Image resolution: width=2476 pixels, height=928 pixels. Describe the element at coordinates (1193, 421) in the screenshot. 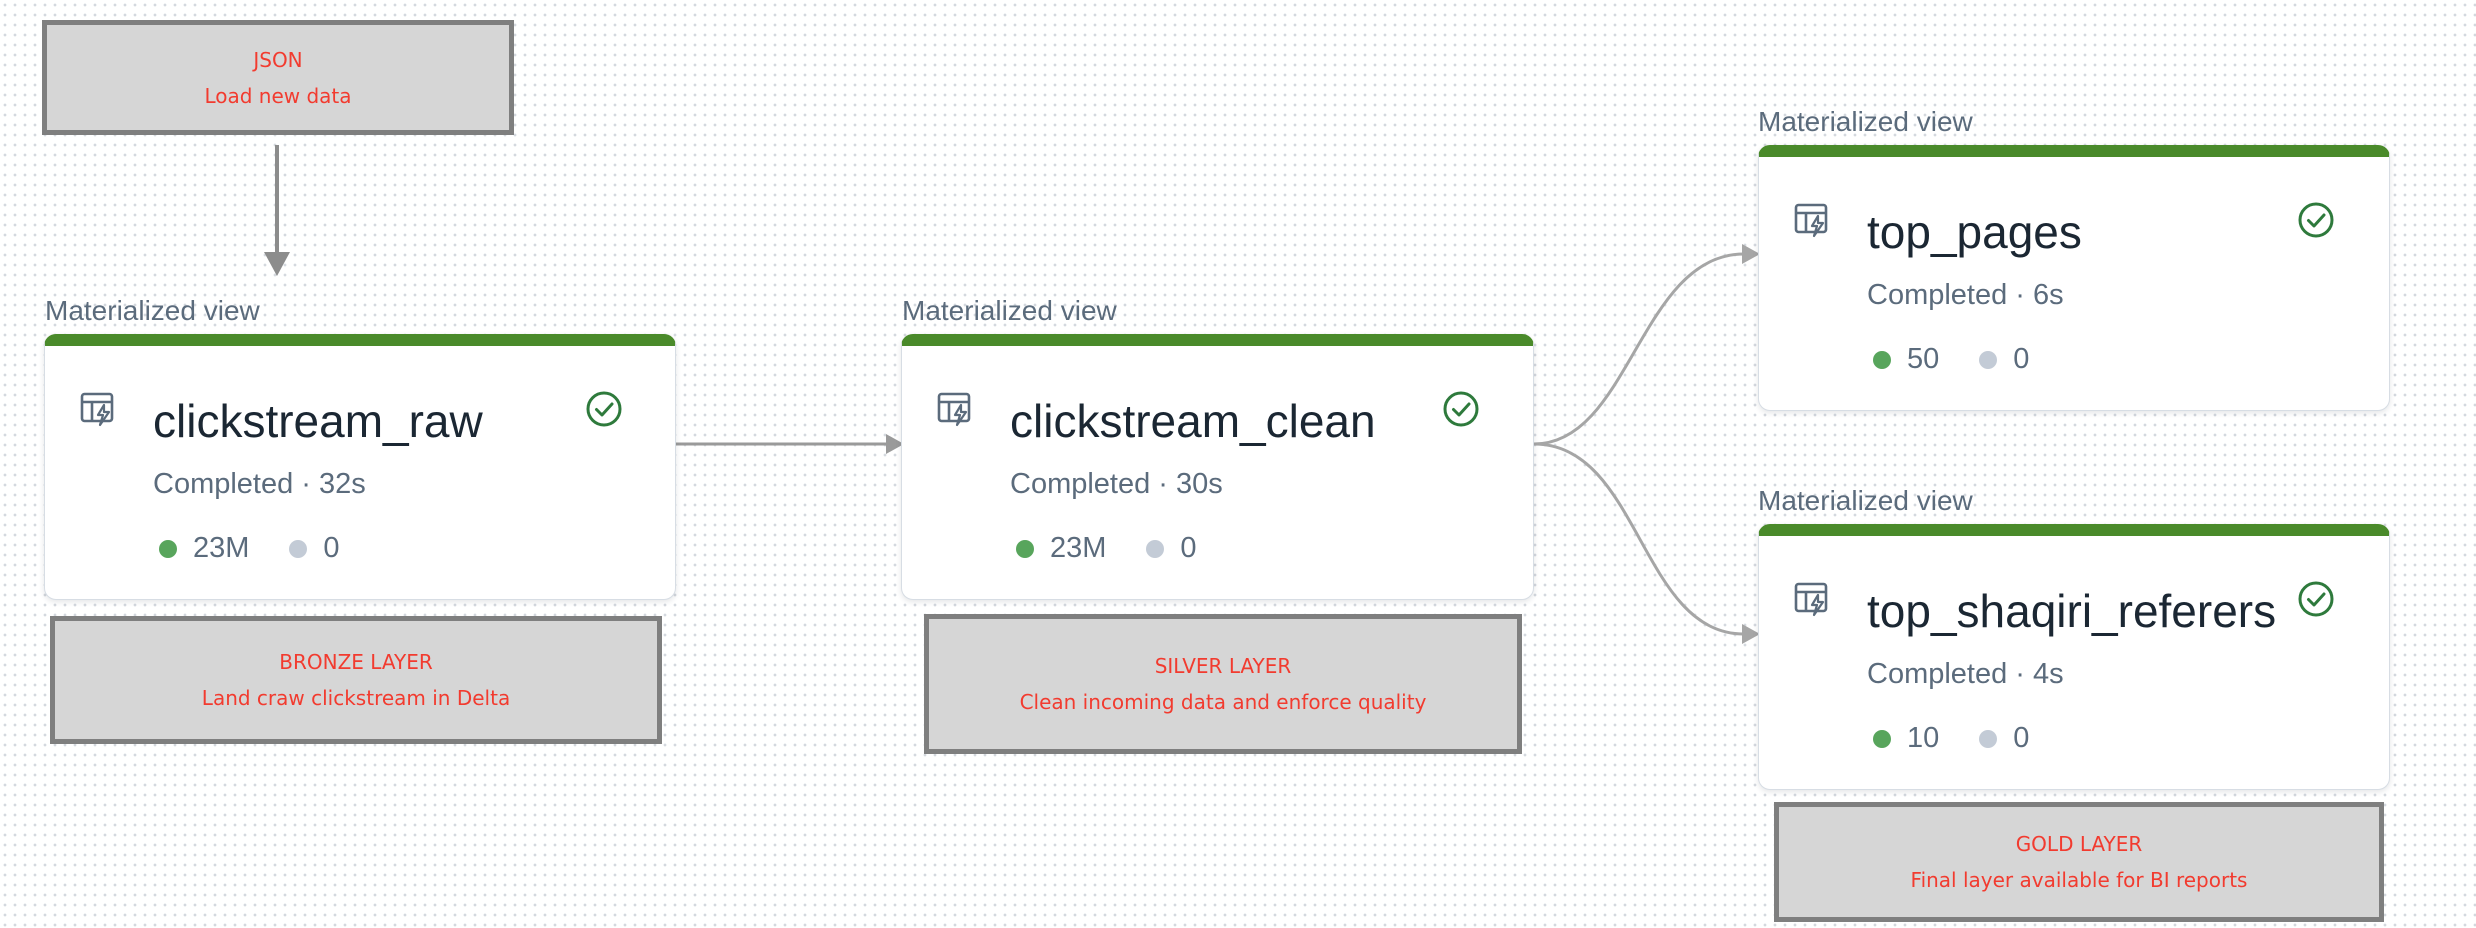

I see `node-title: clickstream_clean` at that location.